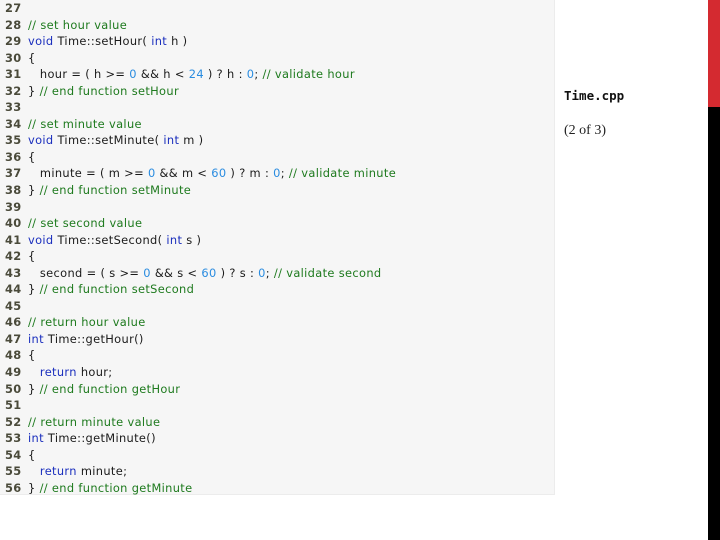 The height and width of the screenshot is (540, 720). What do you see at coordinates (250, 173) in the screenshot?
I see `code-text: ) ? m :` at bounding box center [250, 173].